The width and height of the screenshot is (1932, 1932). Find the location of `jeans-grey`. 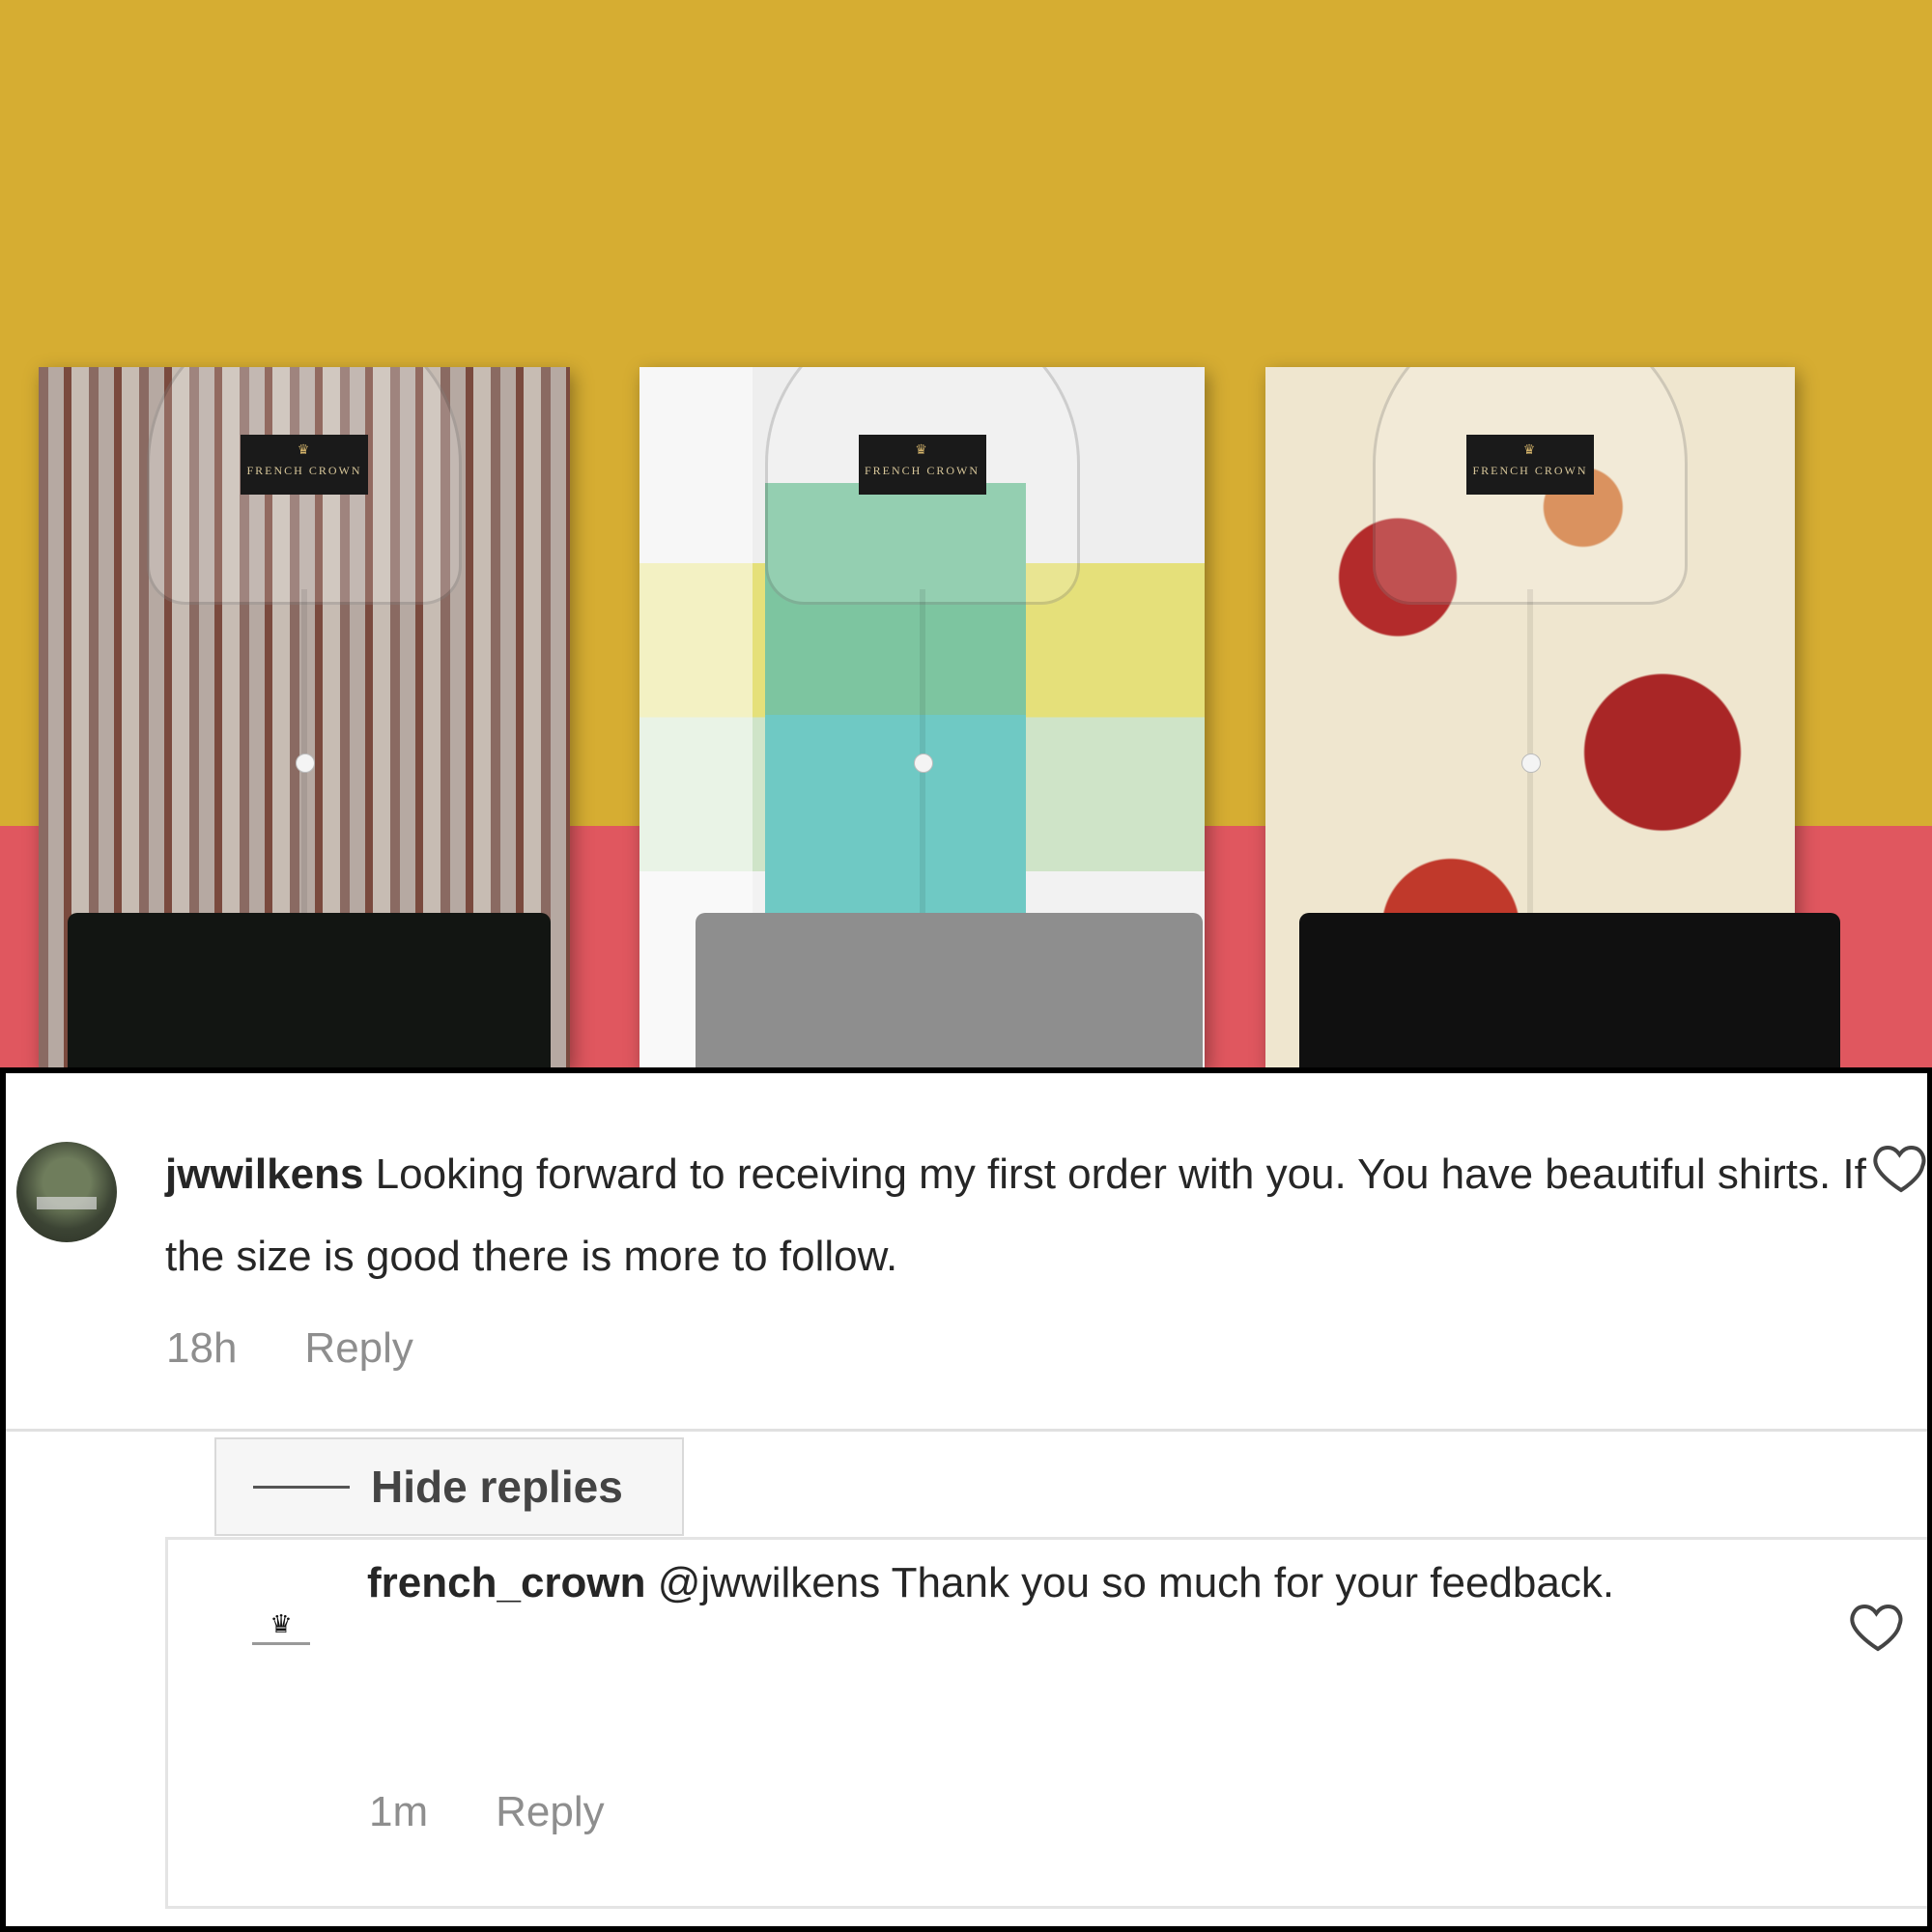

jeans-grey is located at coordinates (949, 990).